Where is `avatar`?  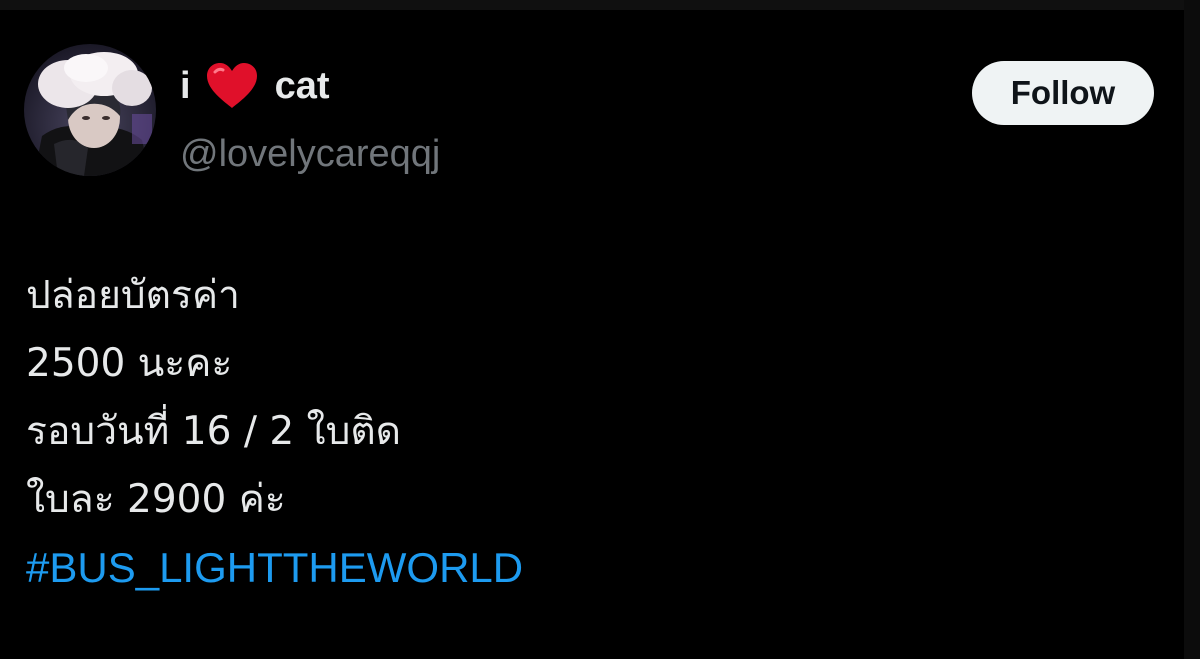 avatar is located at coordinates (90, 110).